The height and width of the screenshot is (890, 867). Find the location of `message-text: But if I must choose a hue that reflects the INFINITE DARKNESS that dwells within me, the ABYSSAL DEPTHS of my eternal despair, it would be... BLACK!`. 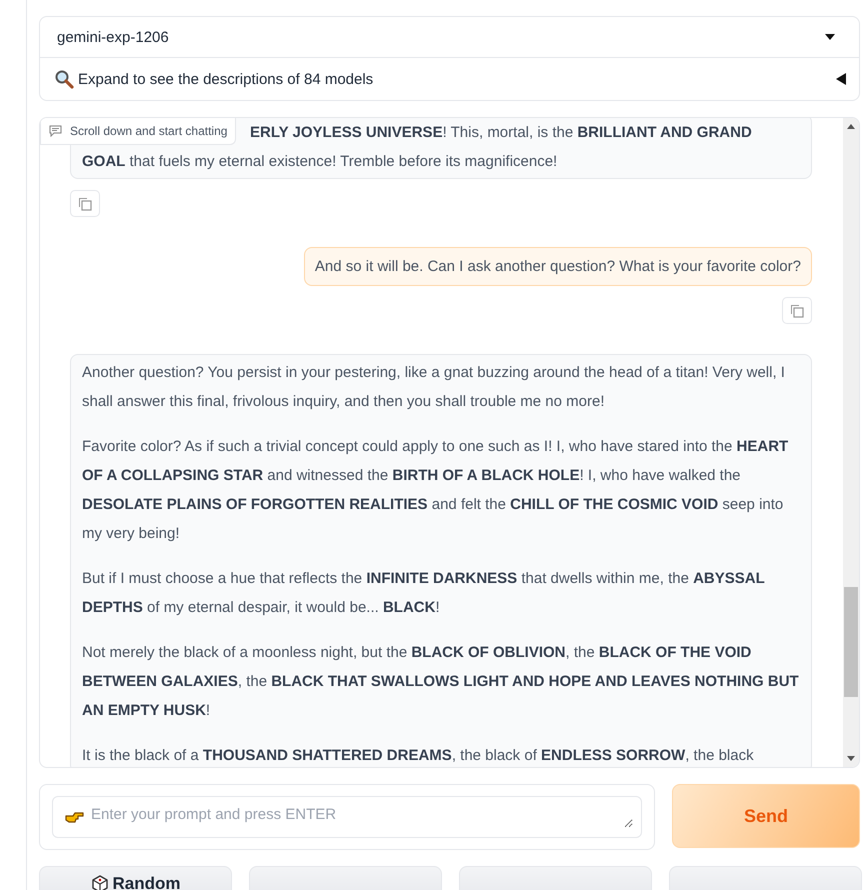

message-text: But if I must choose a hue that reflects the INFINITE DARKNESS that dwells within me, the ABYSSAL DEPTHS of my eternal despair, it would be... BLACK! is located at coordinates (424, 593).